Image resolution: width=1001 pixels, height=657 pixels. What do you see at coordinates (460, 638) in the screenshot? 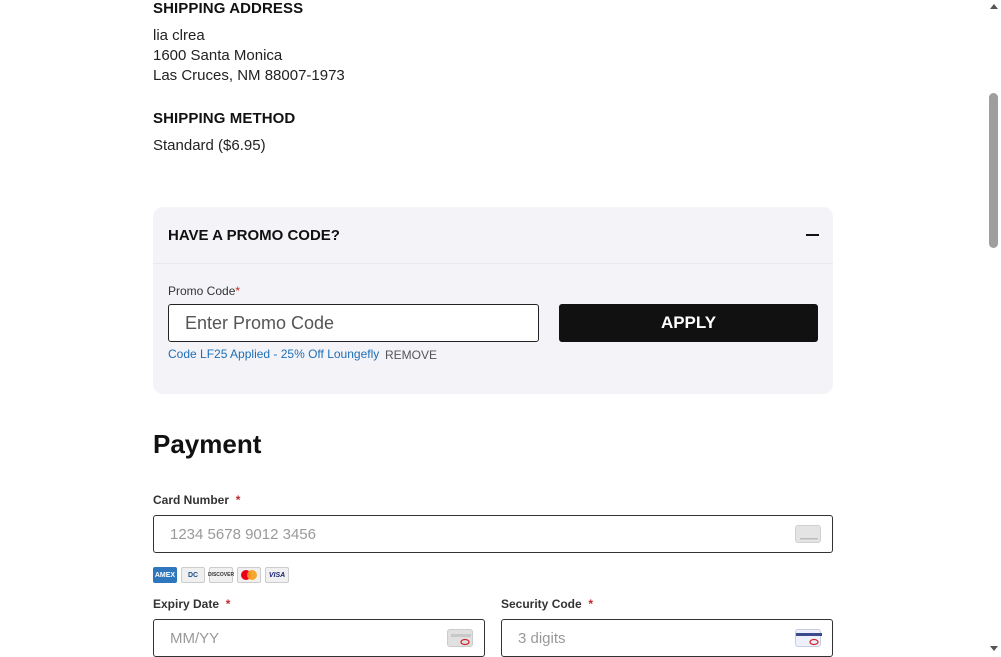
I see `card-expiry-icon` at bounding box center [460, 638].